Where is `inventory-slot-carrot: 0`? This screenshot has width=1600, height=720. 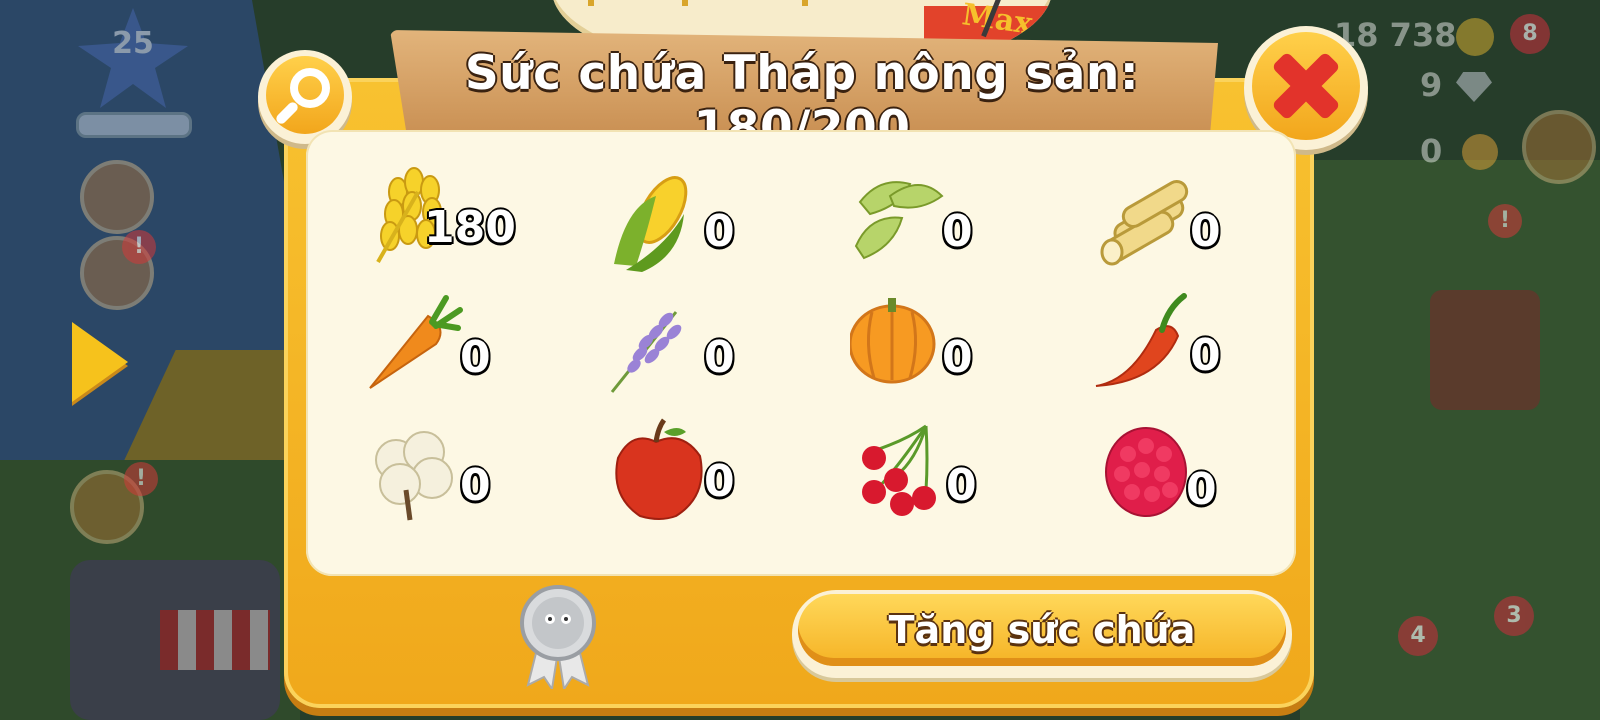
inventory-slot-carrot: 0 is located at coordinates (466, 347).